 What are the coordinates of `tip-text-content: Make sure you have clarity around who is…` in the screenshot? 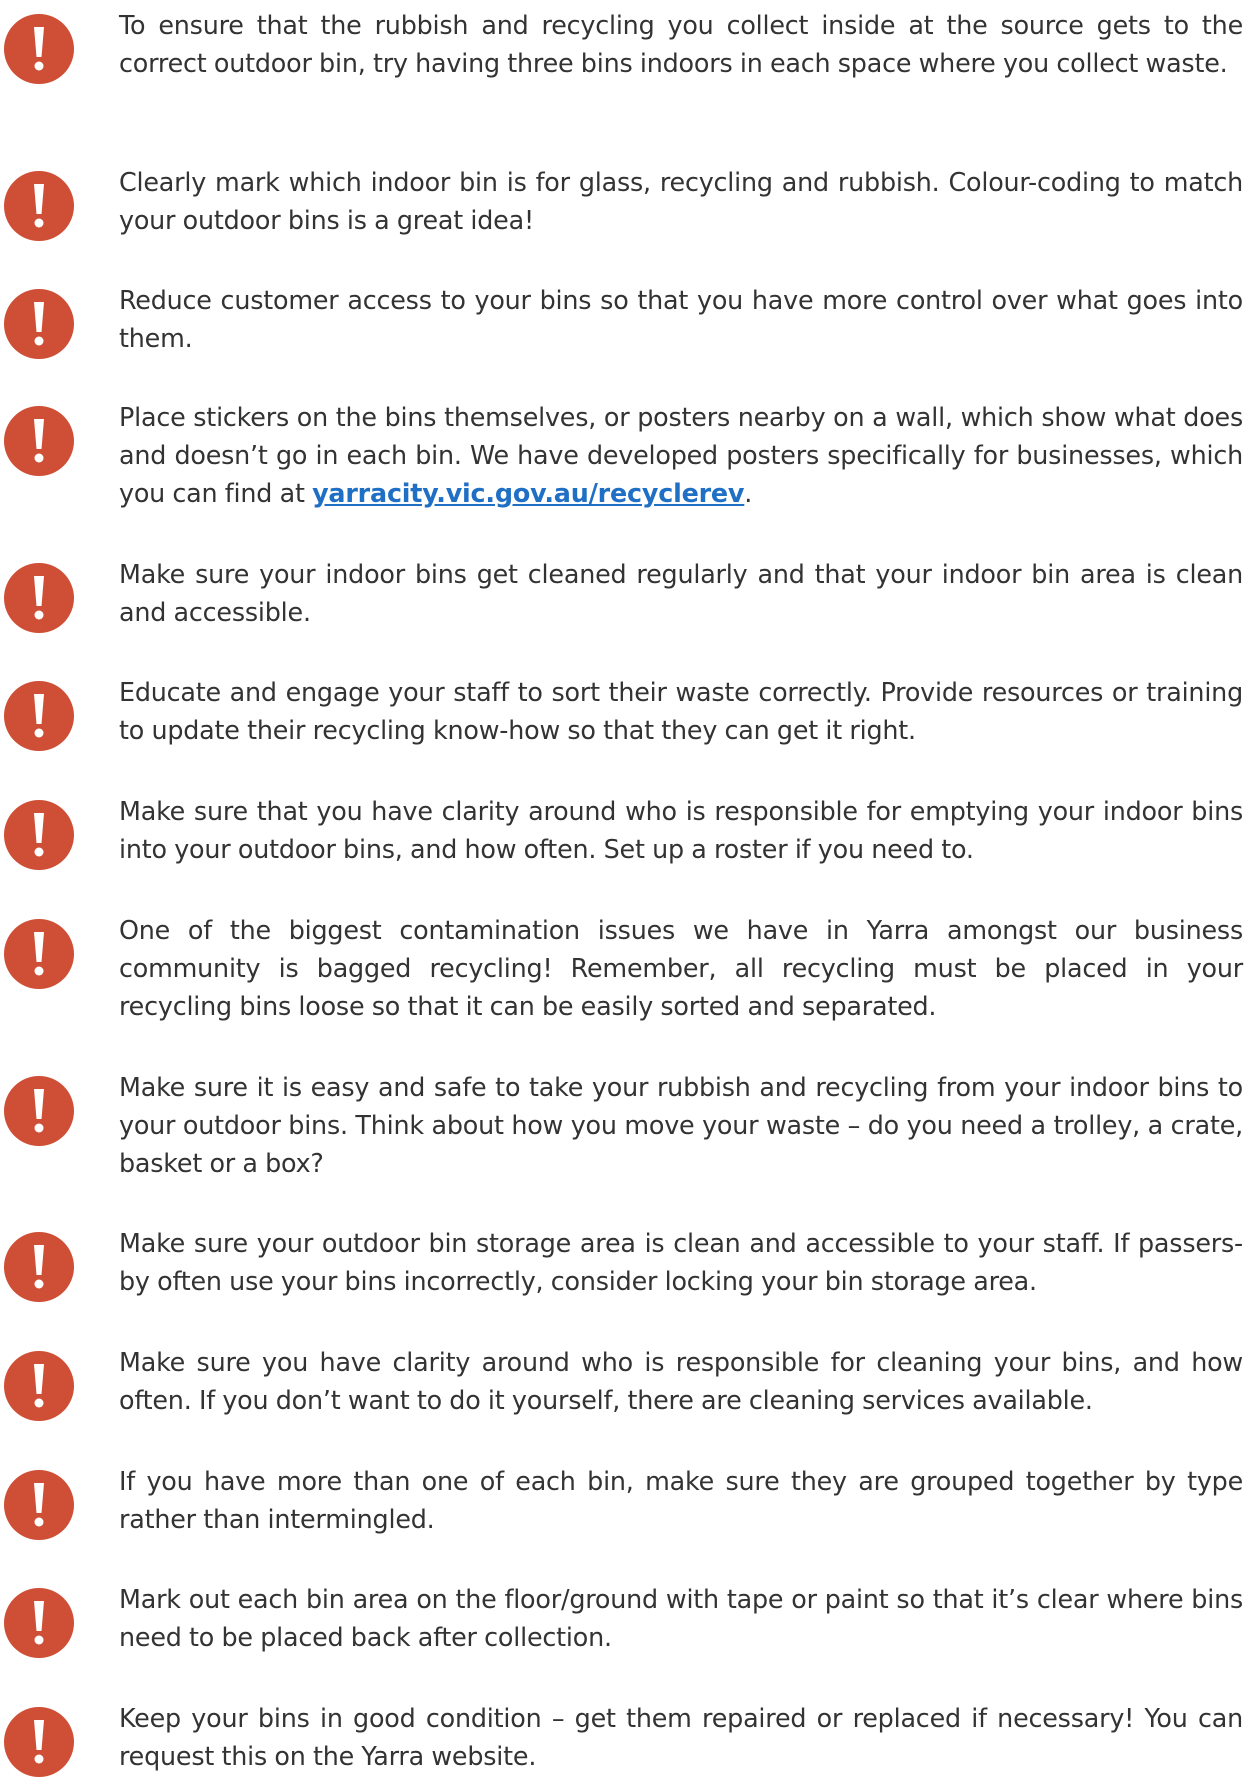 It's located at (681, 1381).